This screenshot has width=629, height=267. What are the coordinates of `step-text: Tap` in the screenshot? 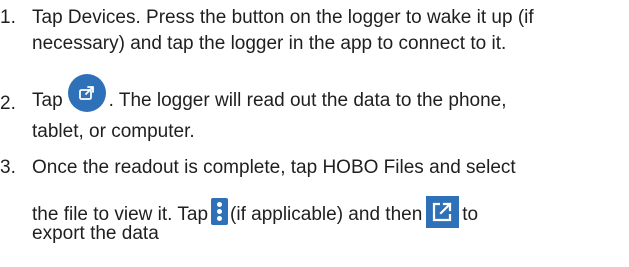 It's located at (47, 100).